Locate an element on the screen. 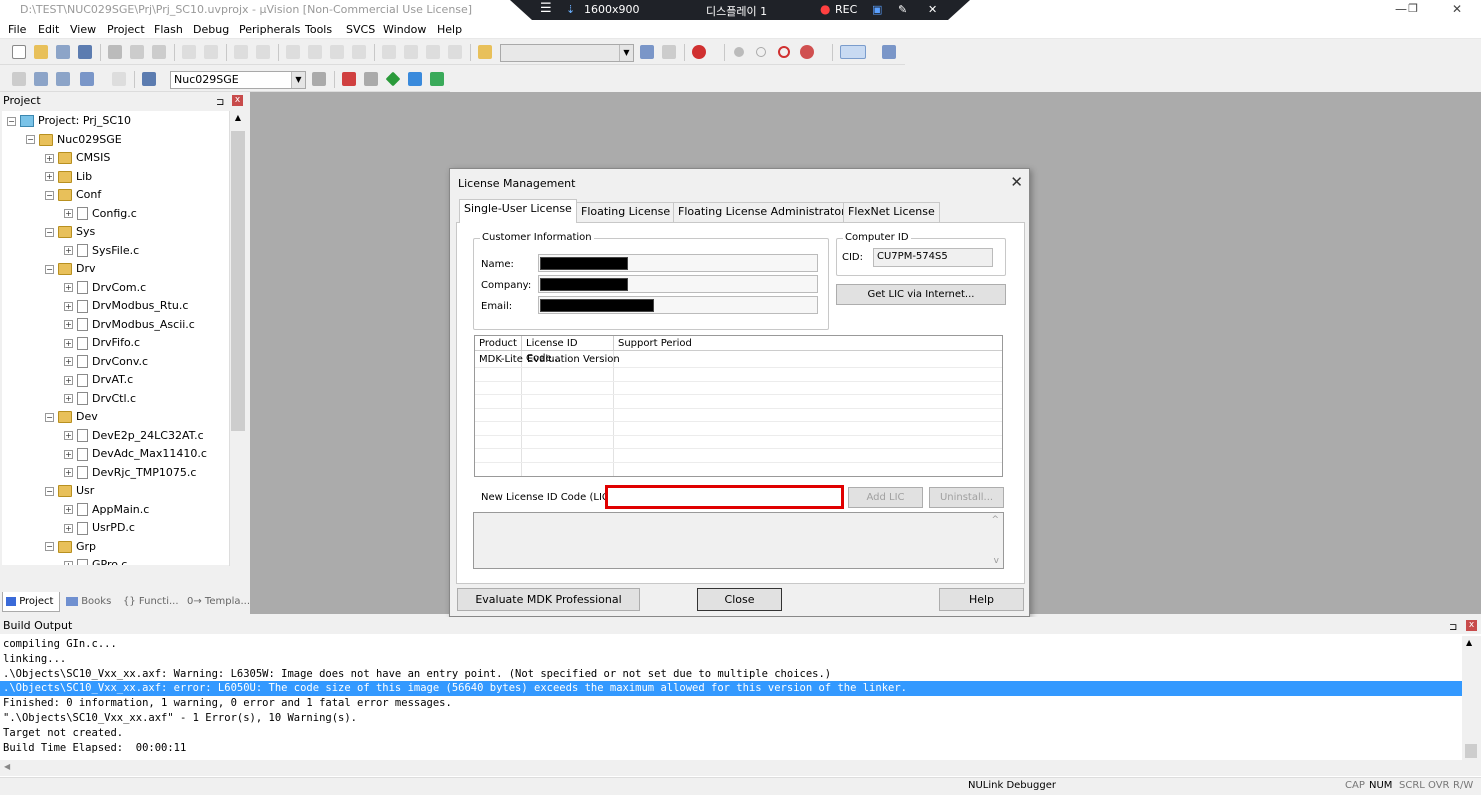 The image size is (1481, 795). build-scroll-thumb is located at coordinates (1471, 751).